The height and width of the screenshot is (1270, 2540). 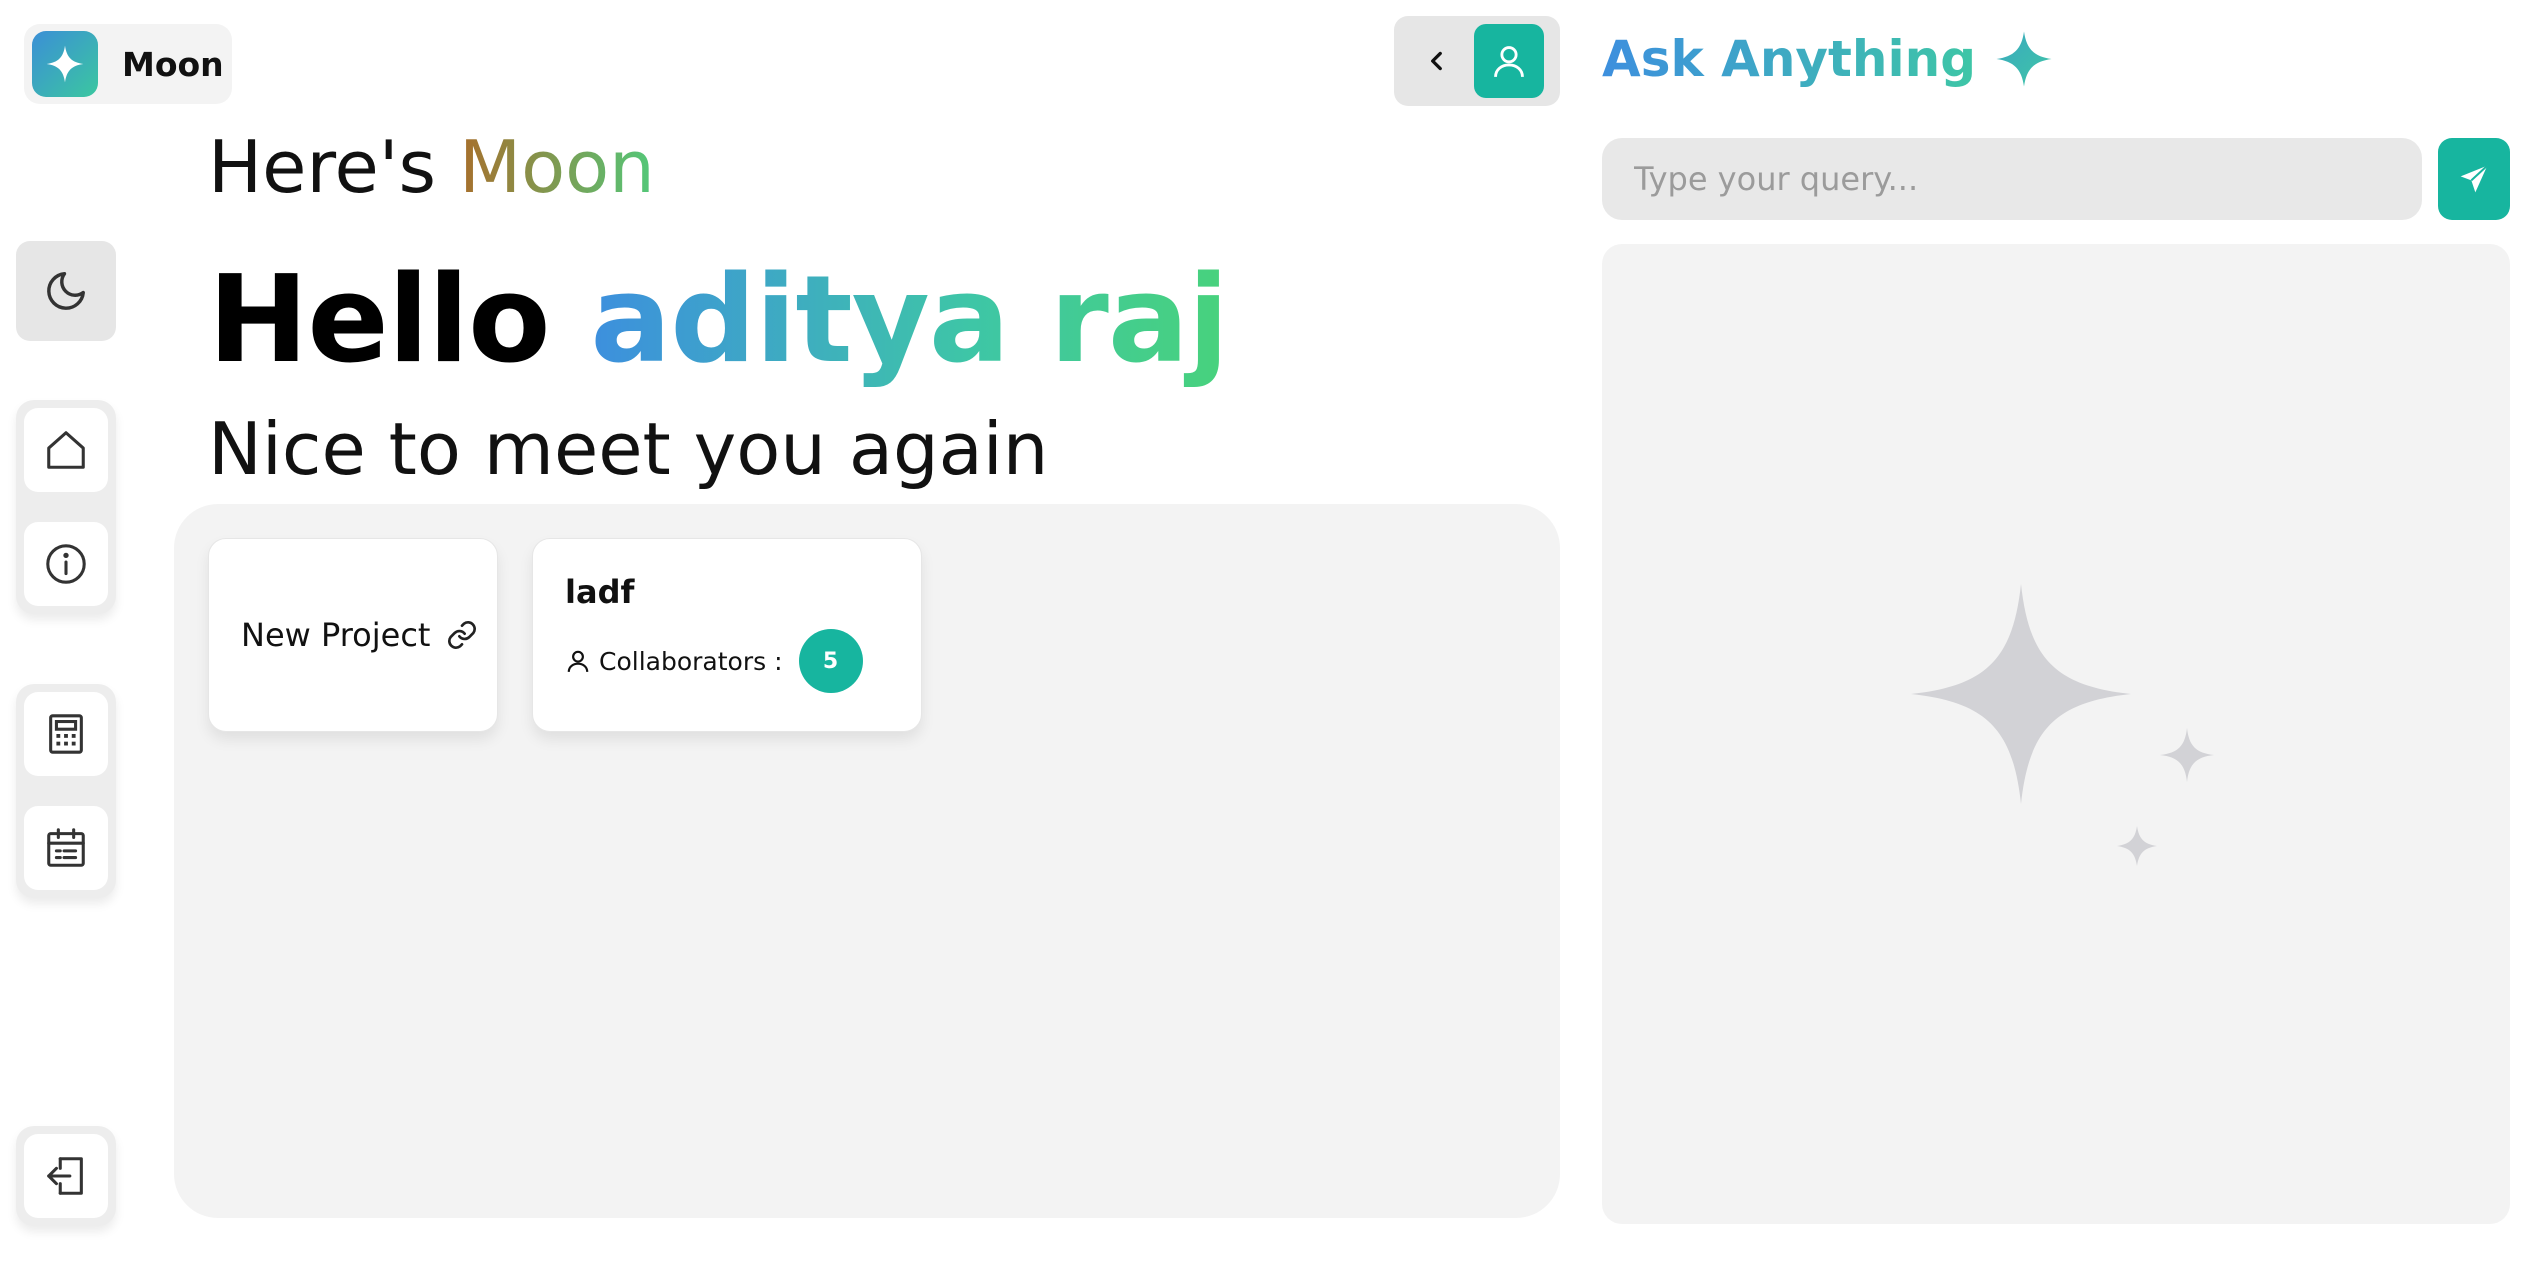 I want to click on app-logo: Moon, so click(x=128, y=64).